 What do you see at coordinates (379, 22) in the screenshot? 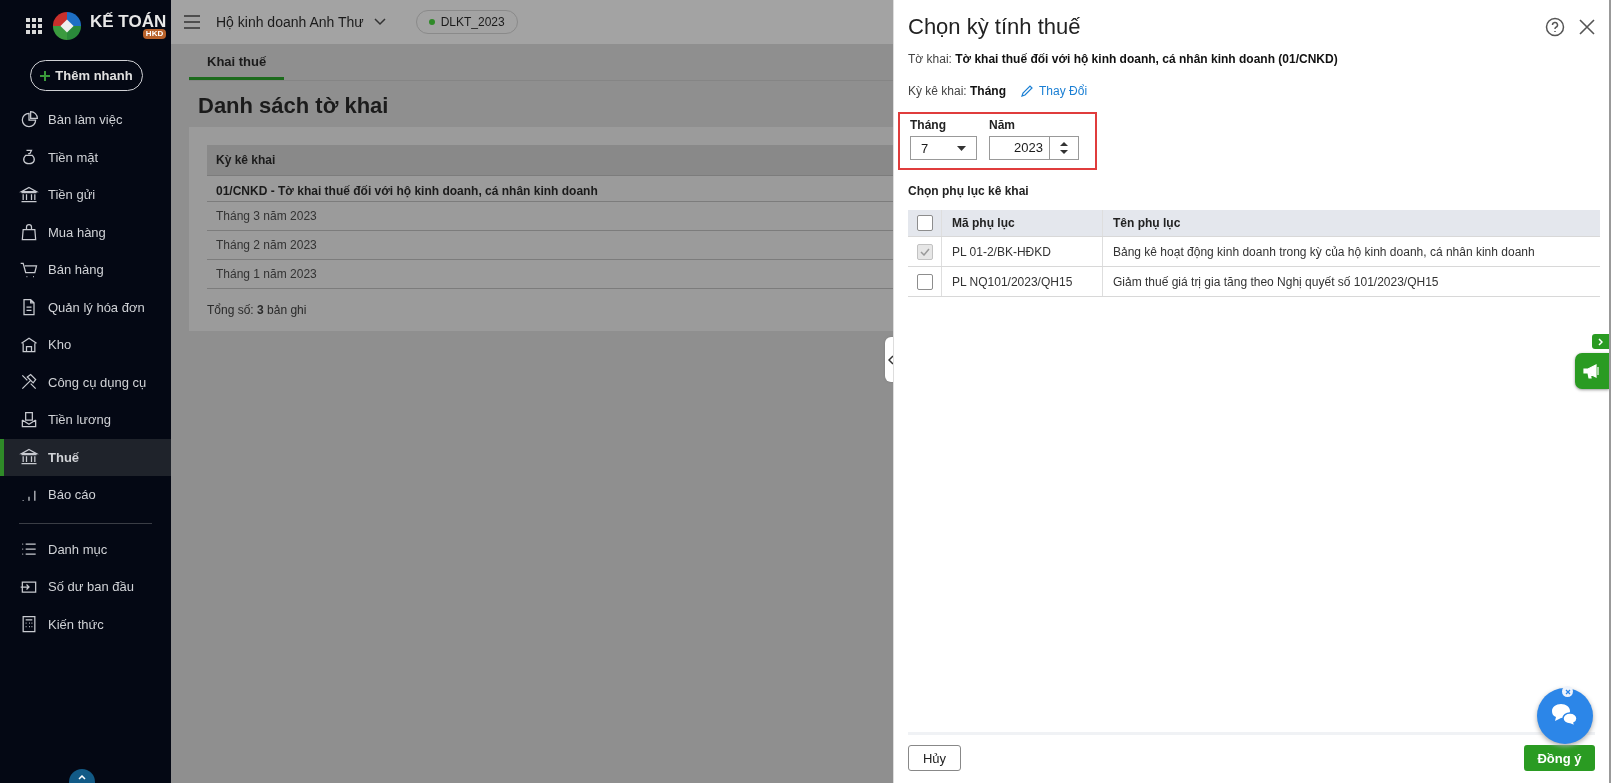
I see `chevron-down-icon` at bounding box center [379, 22].